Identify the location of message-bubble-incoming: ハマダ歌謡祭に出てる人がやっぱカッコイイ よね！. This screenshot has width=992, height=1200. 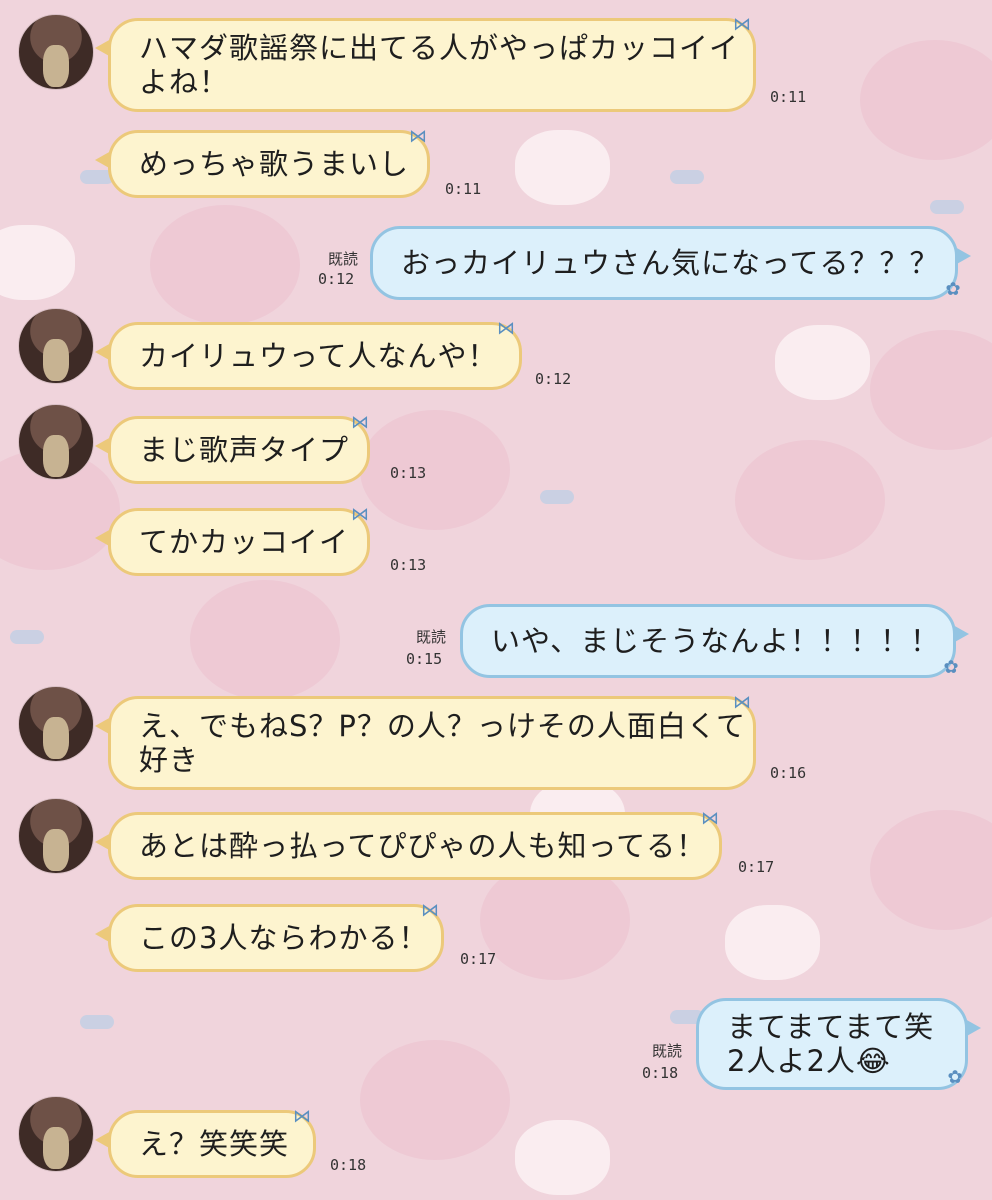
(425, 65).